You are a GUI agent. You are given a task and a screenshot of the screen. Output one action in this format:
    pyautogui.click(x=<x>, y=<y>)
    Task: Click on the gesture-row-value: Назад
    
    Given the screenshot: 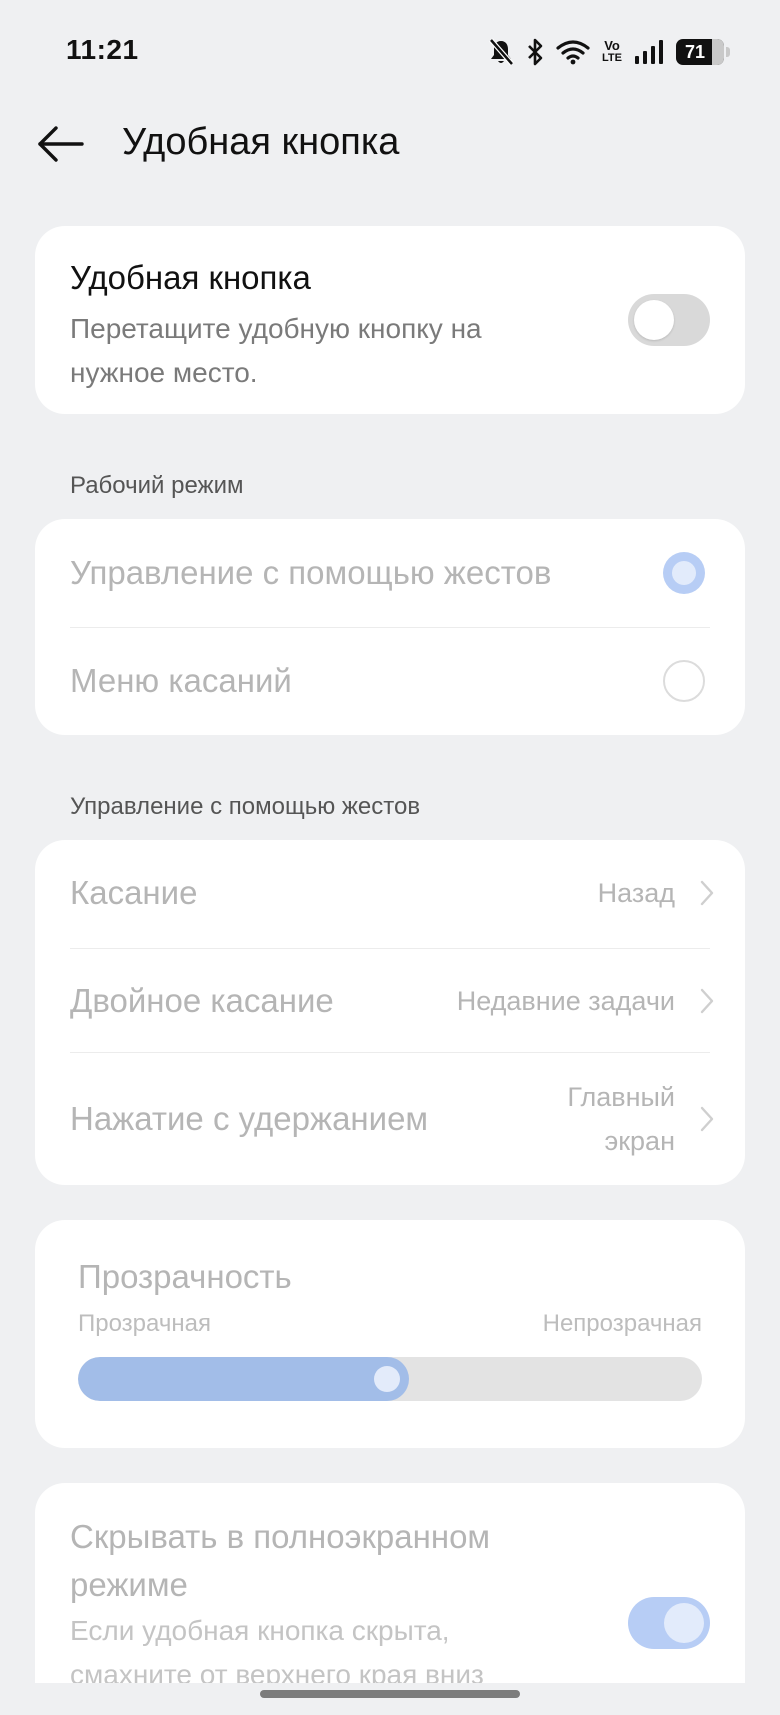 What is the action you would take?
    pyautogui.click(x=636, y=892)
    